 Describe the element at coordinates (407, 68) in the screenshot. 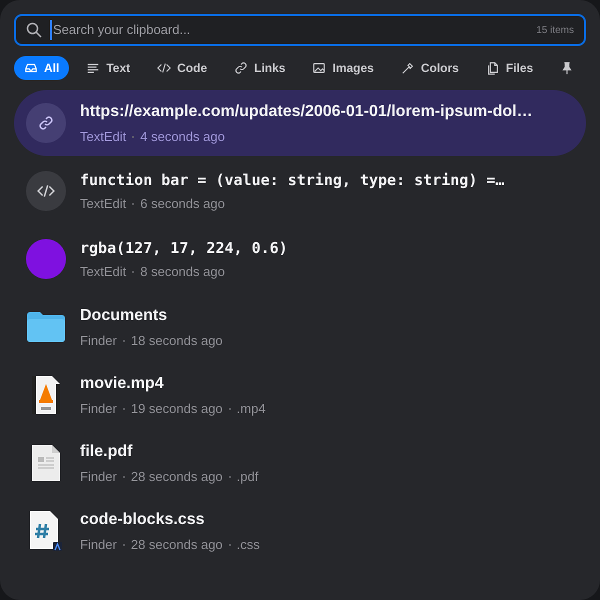

I see `eyedropper-icon` at that location.